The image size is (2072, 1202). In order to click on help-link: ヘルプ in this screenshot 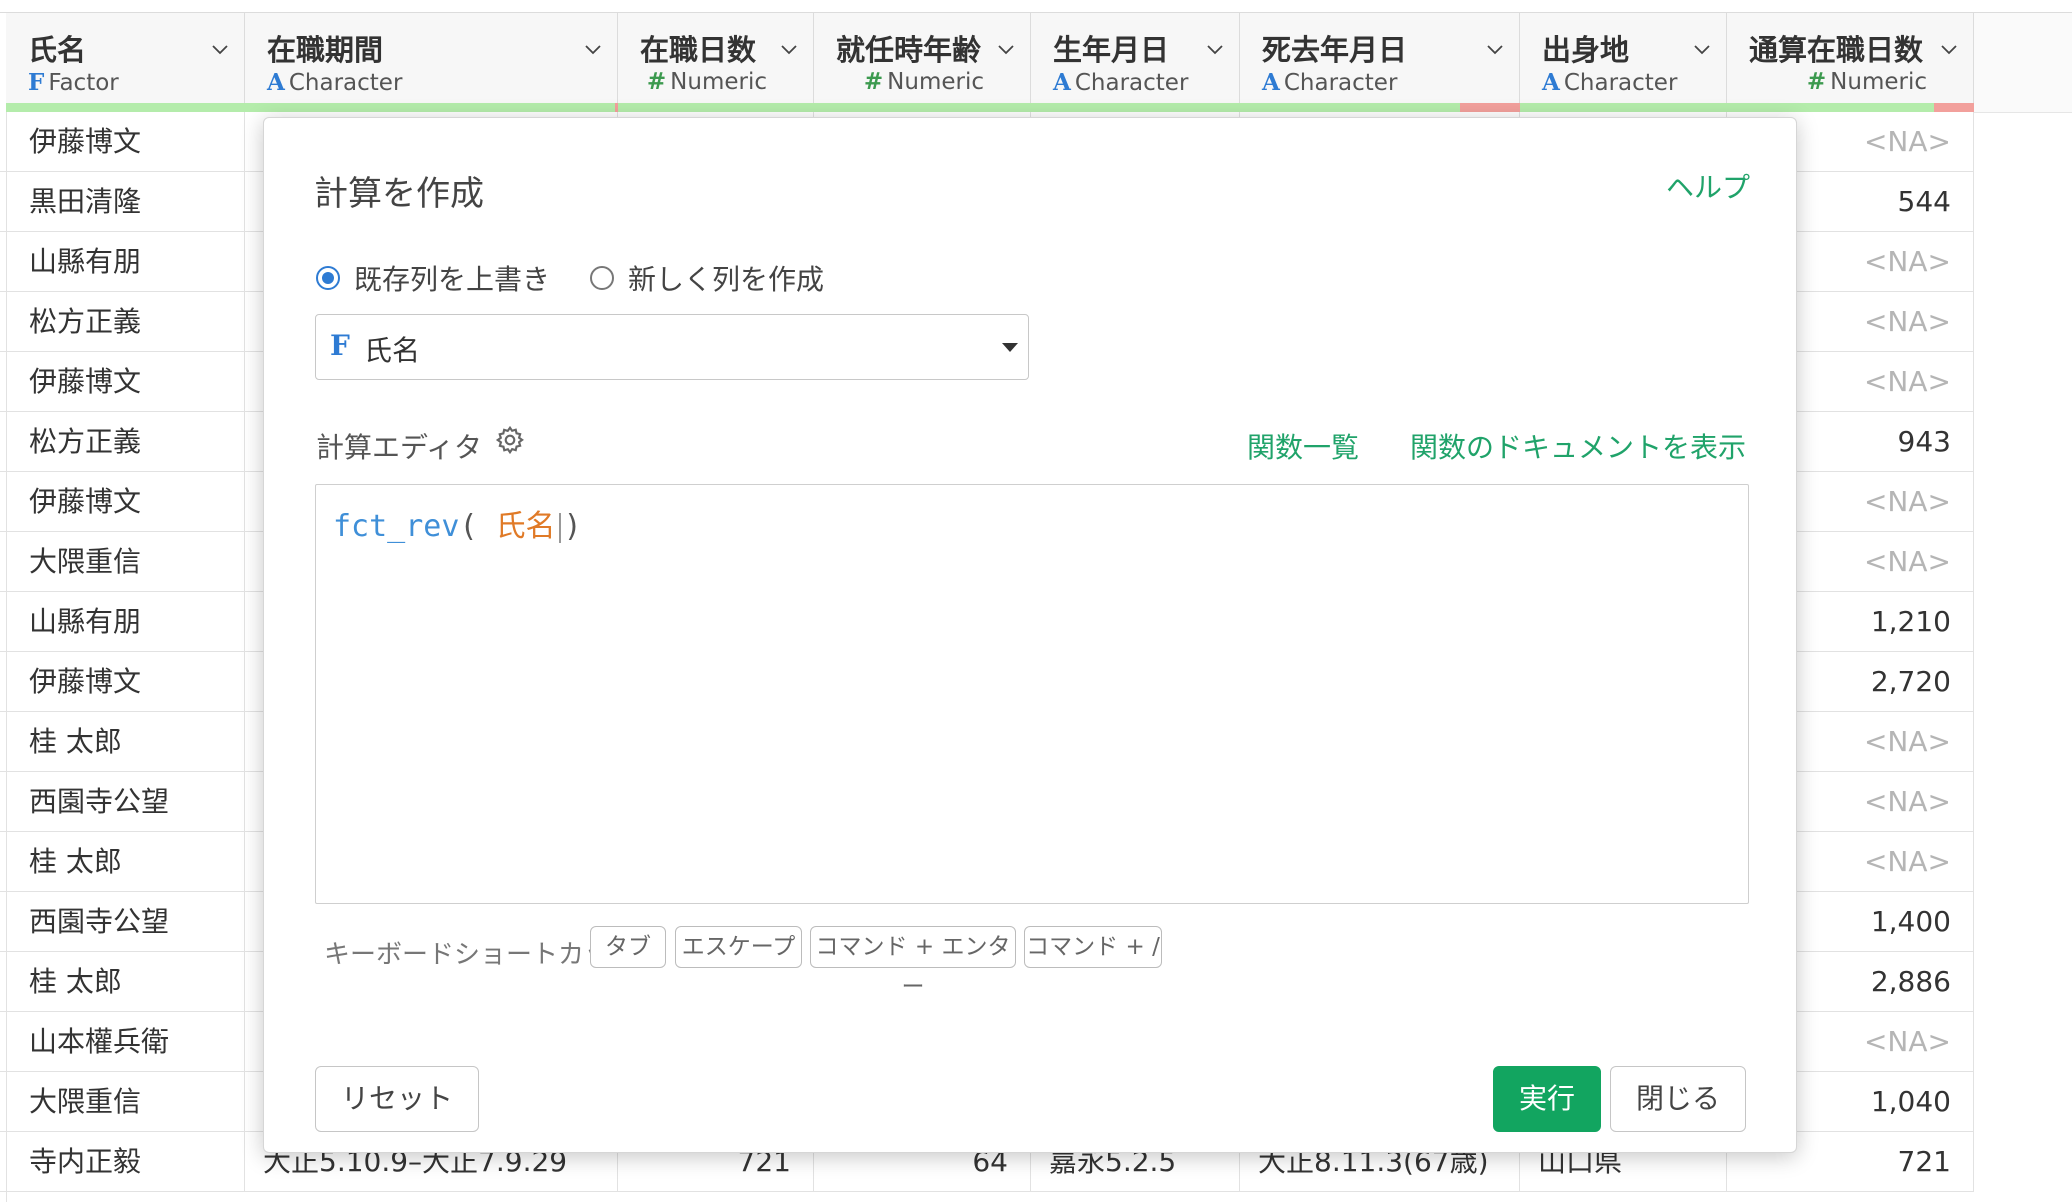, I will do `click(1708, 186)`.